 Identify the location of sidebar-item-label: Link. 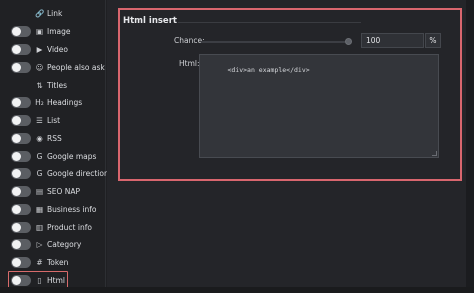
(55, 13).